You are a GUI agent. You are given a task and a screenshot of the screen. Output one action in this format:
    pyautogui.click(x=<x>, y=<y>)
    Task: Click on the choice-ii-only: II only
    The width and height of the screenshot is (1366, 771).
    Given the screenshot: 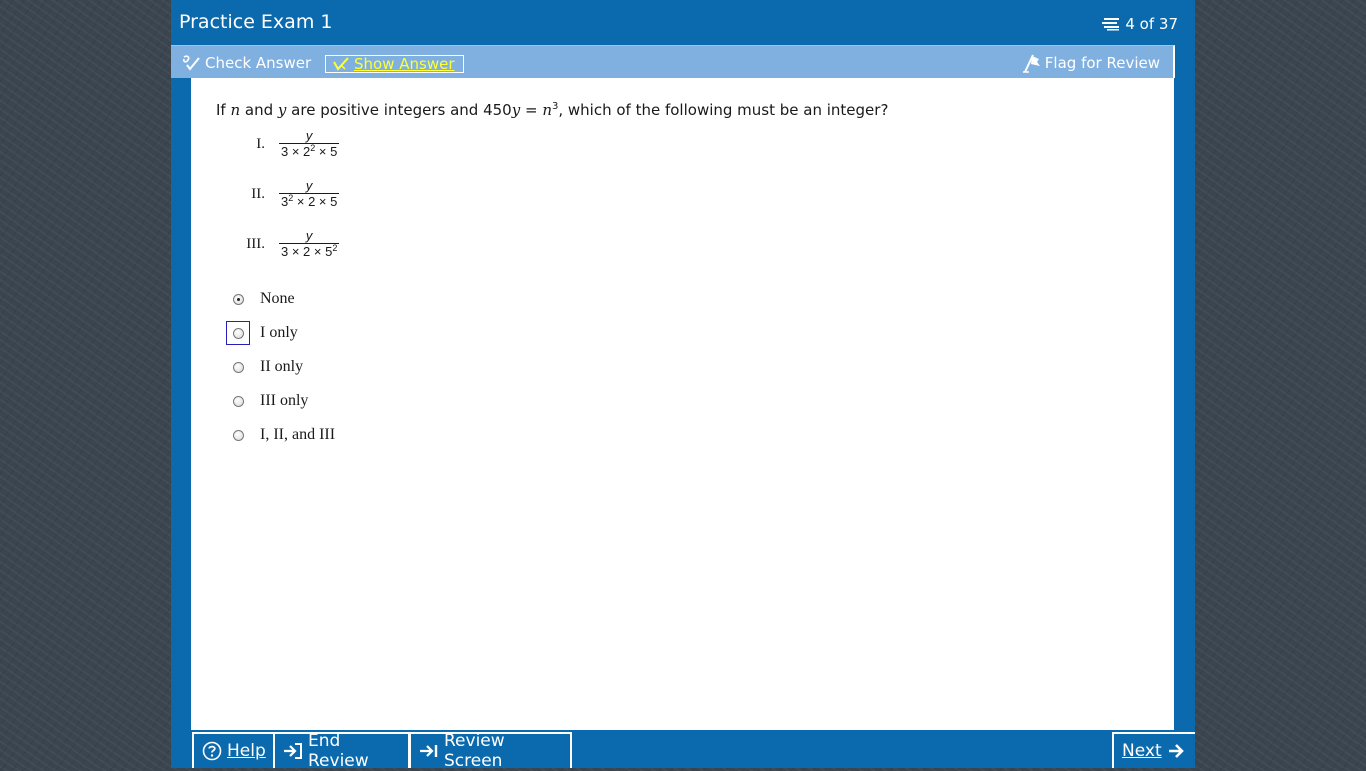 What is the action you would take?
    pyautogui.click(x=264, y=367)
    